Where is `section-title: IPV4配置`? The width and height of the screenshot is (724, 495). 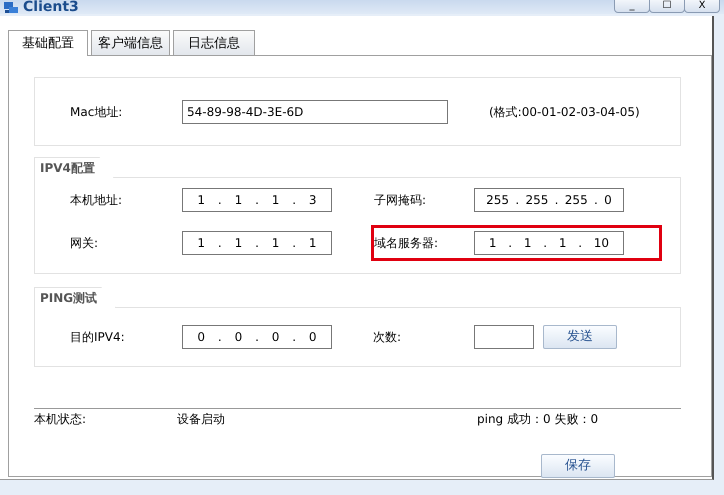 section-title: IPV4配置 is located at coordinates (74, 167).